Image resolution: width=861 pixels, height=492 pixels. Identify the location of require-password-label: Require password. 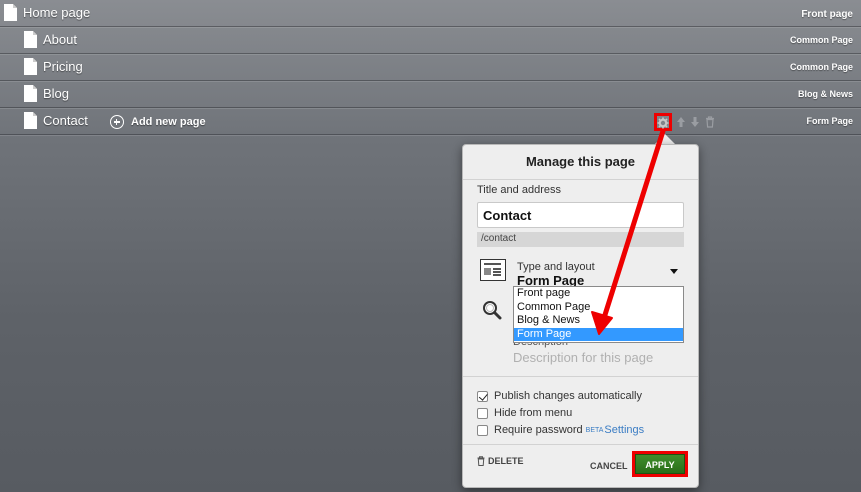
(538, 430).